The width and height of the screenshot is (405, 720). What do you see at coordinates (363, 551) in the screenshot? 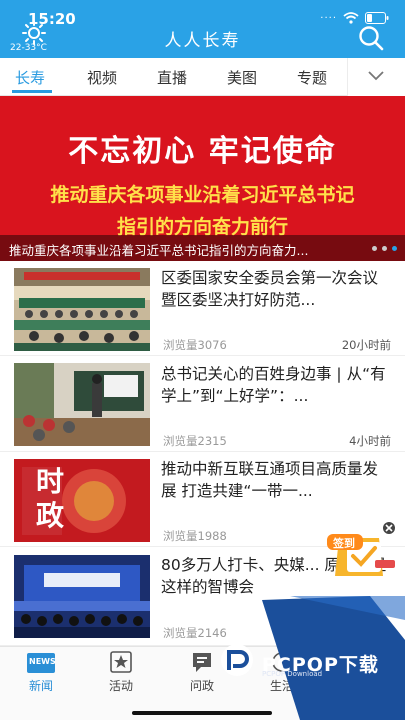
I see `sign-in-float-button: 签到` at bounding box center [363, 551].